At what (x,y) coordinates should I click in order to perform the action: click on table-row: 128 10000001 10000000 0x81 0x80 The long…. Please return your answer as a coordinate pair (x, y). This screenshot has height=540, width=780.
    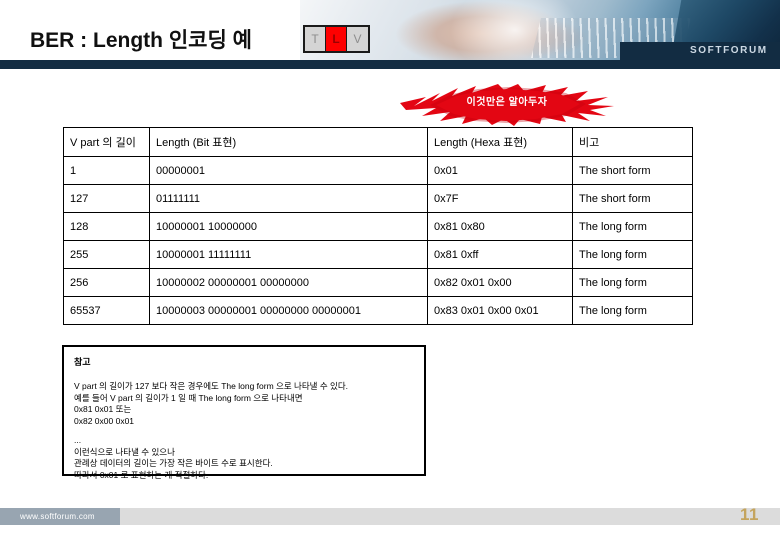
    Looking at the image, I should click on (378, 226).